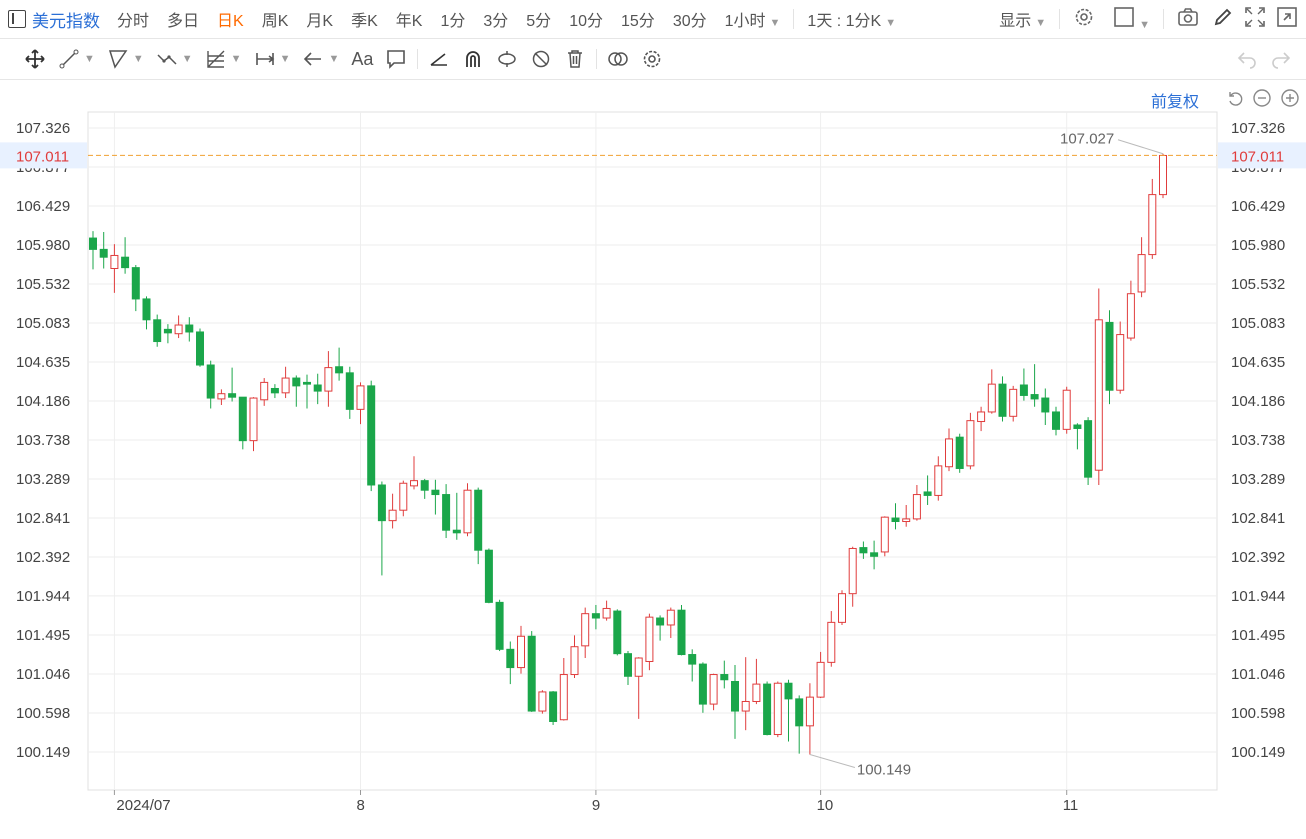 This screenshot has height=839, width=1306. What do you see at coordinates (538, 19) in the screenshot?
I see `period-tab-9: 5分` at bounding box center [538, 19].